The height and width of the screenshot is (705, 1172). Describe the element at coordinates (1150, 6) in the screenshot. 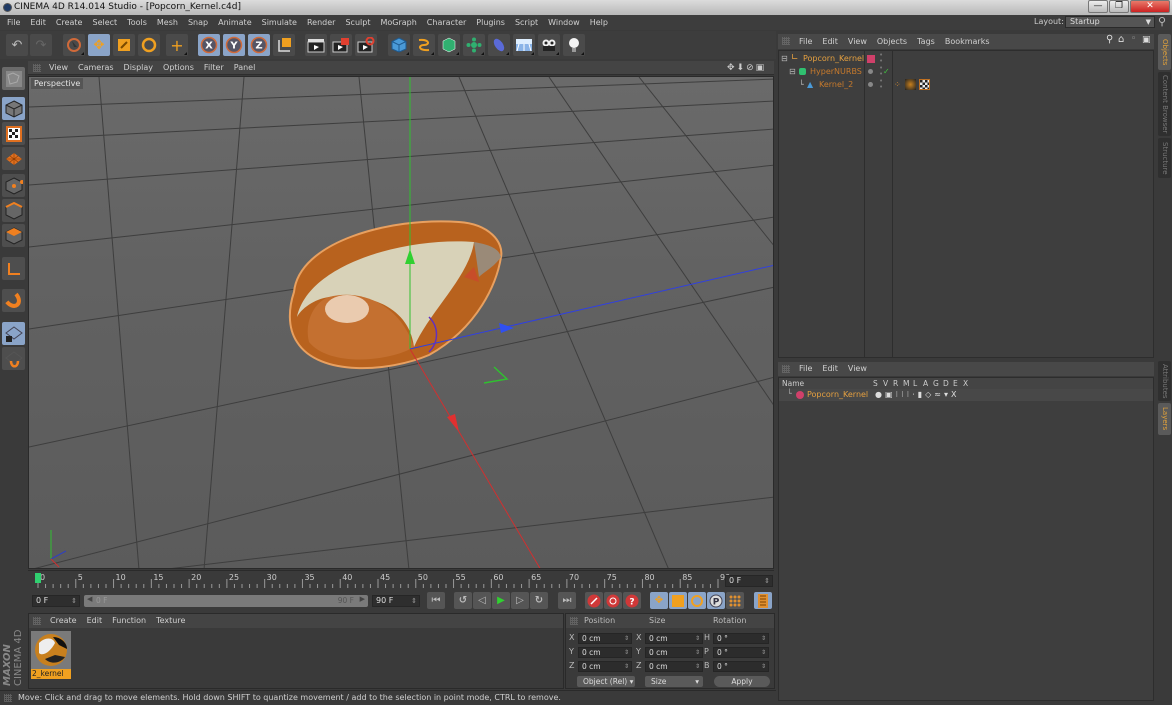

I see `close-button: ✕` at that location.